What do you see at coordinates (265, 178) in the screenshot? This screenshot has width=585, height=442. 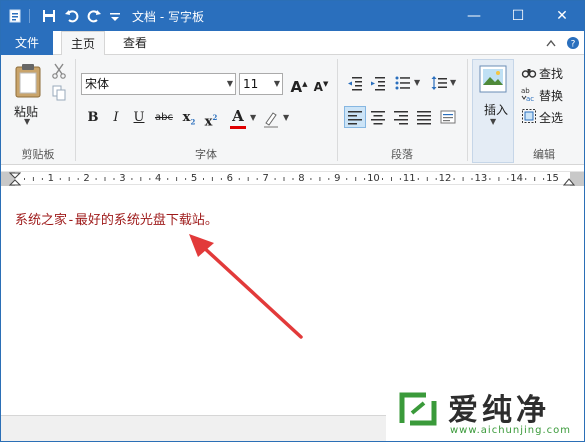 I see `ruler-label: 7` at bounding box center [265, 178].